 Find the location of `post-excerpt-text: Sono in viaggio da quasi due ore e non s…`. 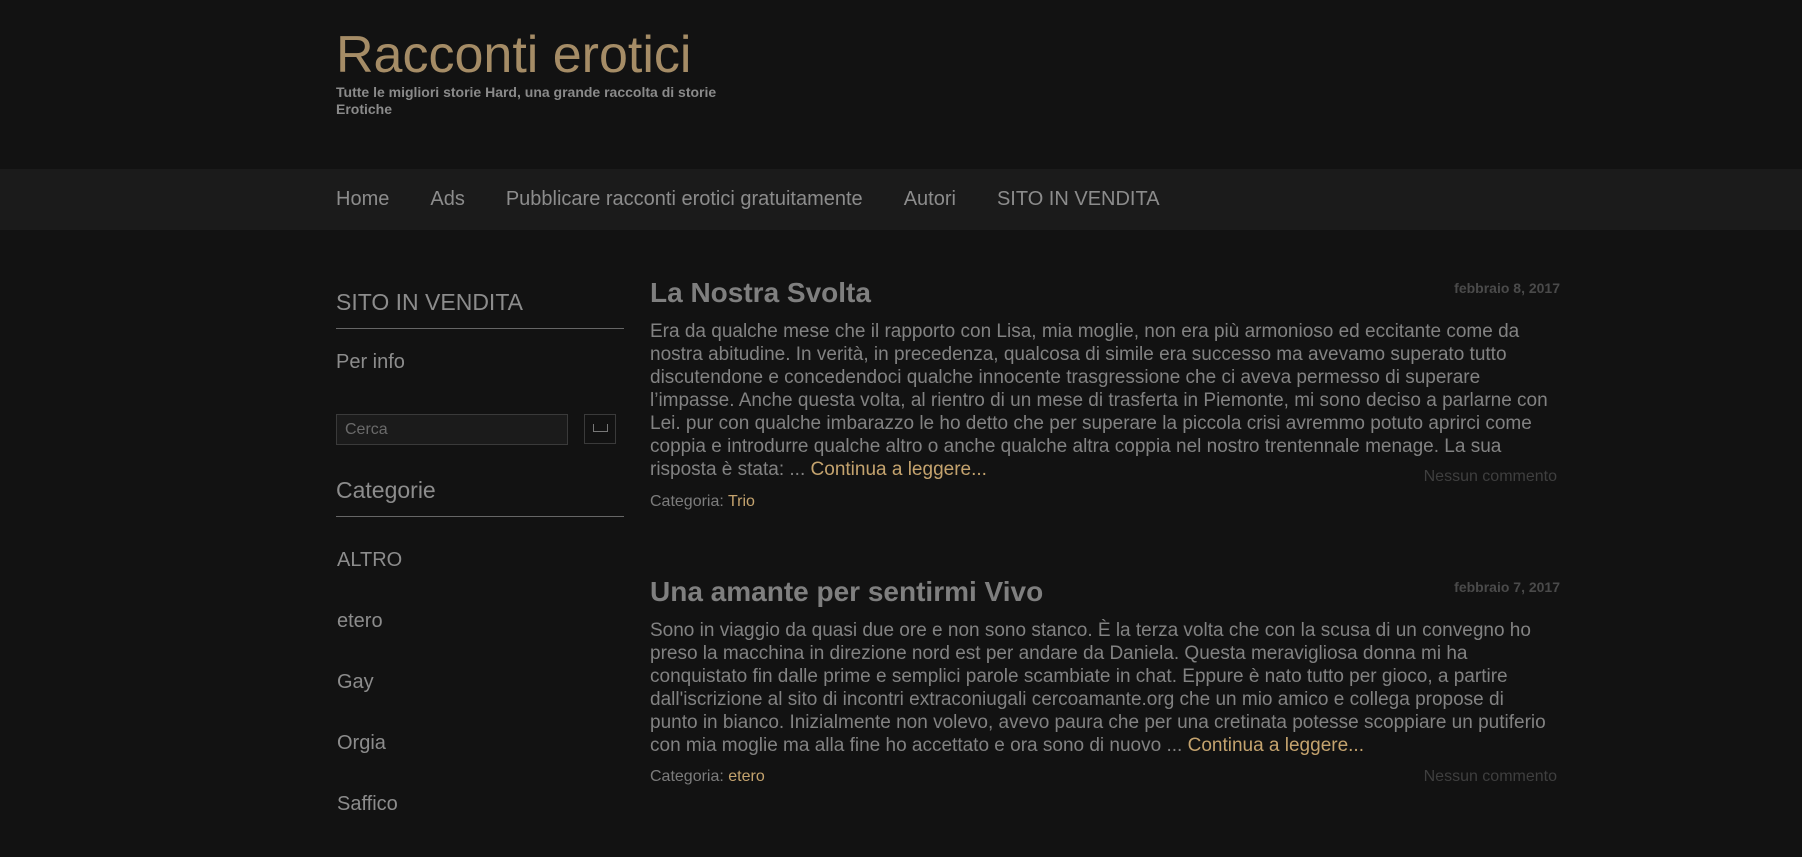

post-excerpt-text: Sono in viaggio da quasi due ore e non s… is located at coordinates (1098, 688).